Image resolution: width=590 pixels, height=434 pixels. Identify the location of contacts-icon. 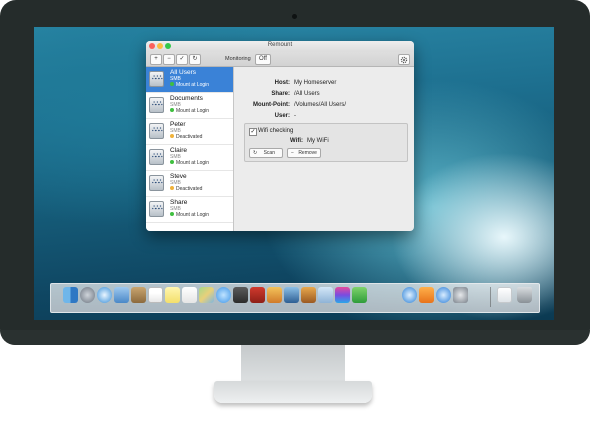
(138, 295).